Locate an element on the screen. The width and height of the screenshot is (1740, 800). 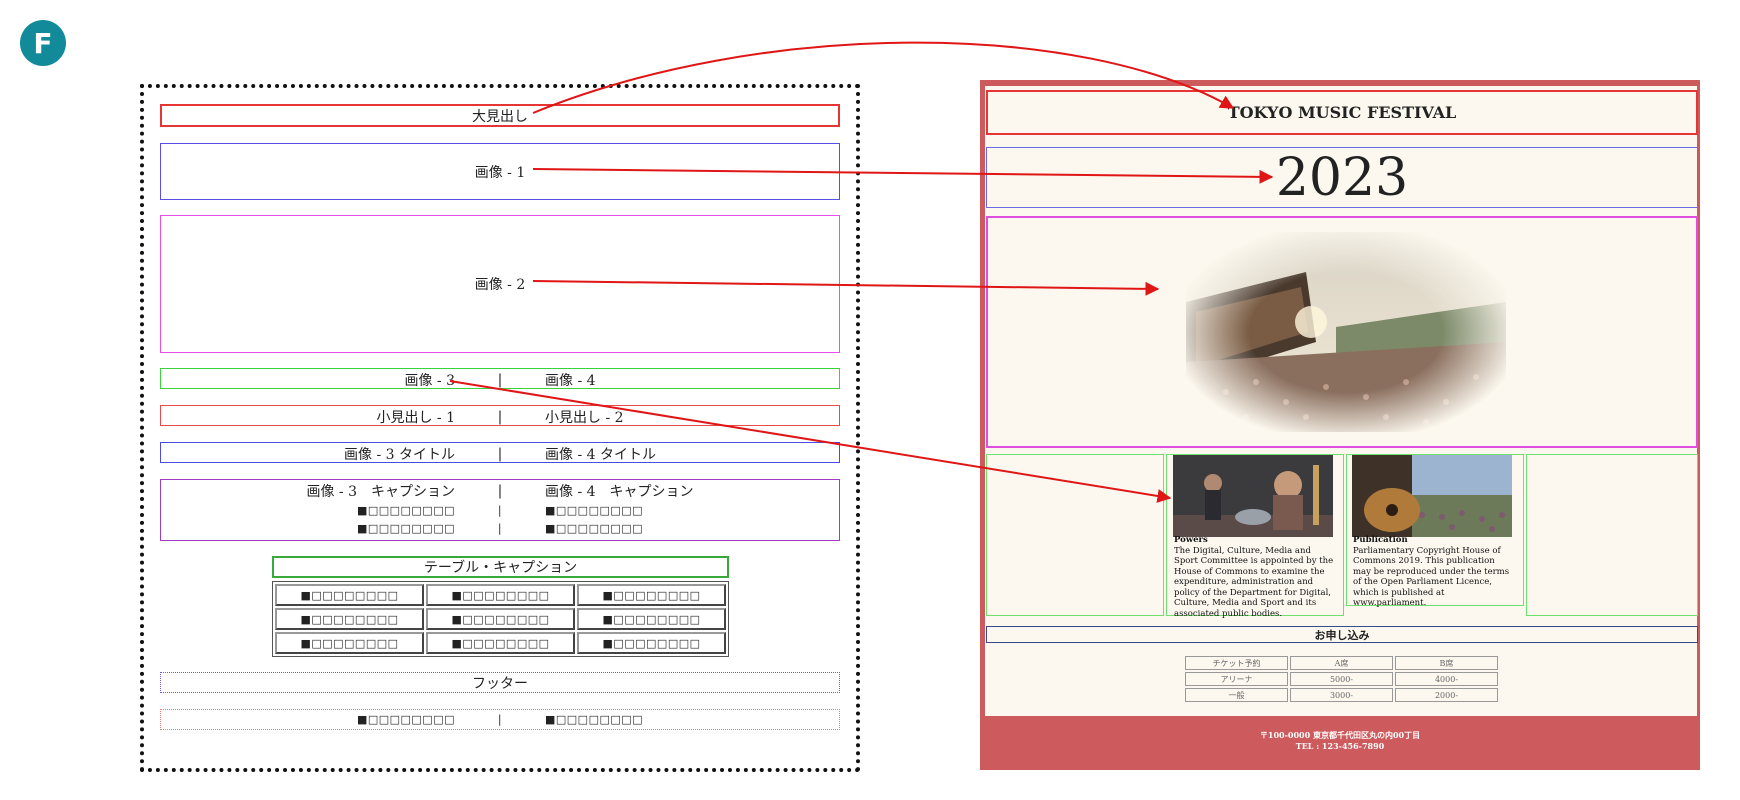
wire-image34-box: 画像 - 3 | 画像 - 4 is located at coordinates (500, 378).